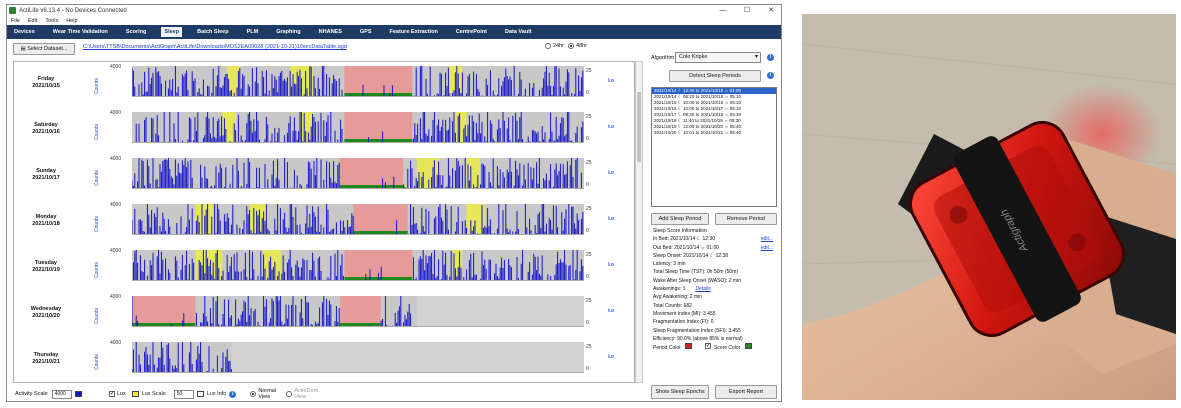  What do you see at coordinates (571, 46) in the screenshot?
I see `radio-48hr` at bounding box center [571, 46].